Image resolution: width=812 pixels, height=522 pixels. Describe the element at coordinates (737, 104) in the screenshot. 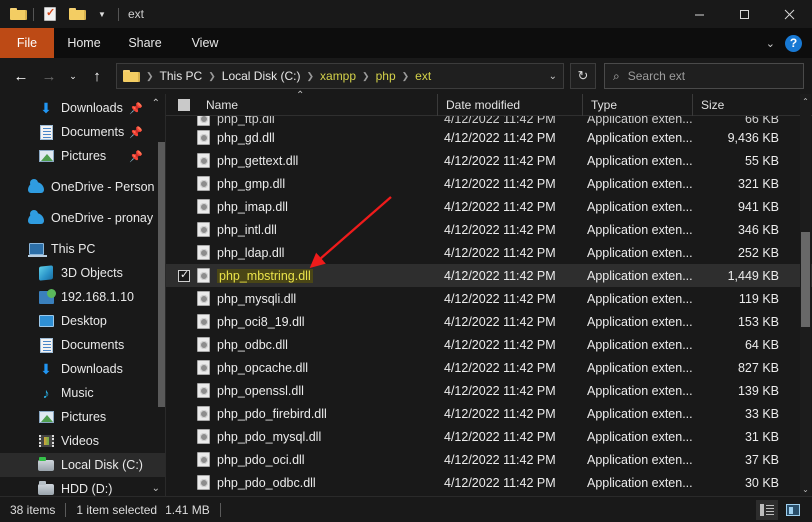

I see `column-header-size: Size` at that location.